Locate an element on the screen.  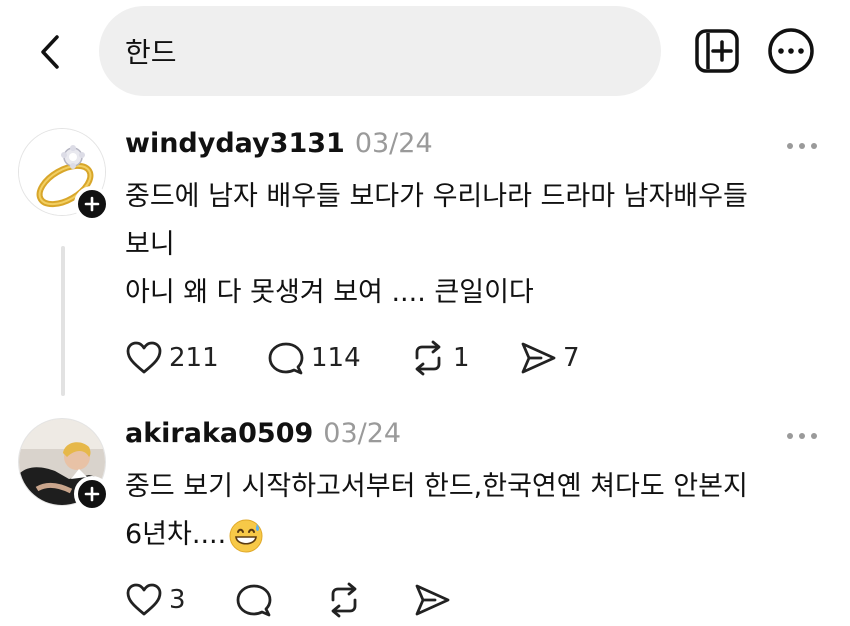
post-actions: 3 is located at coordinates (299, 600).